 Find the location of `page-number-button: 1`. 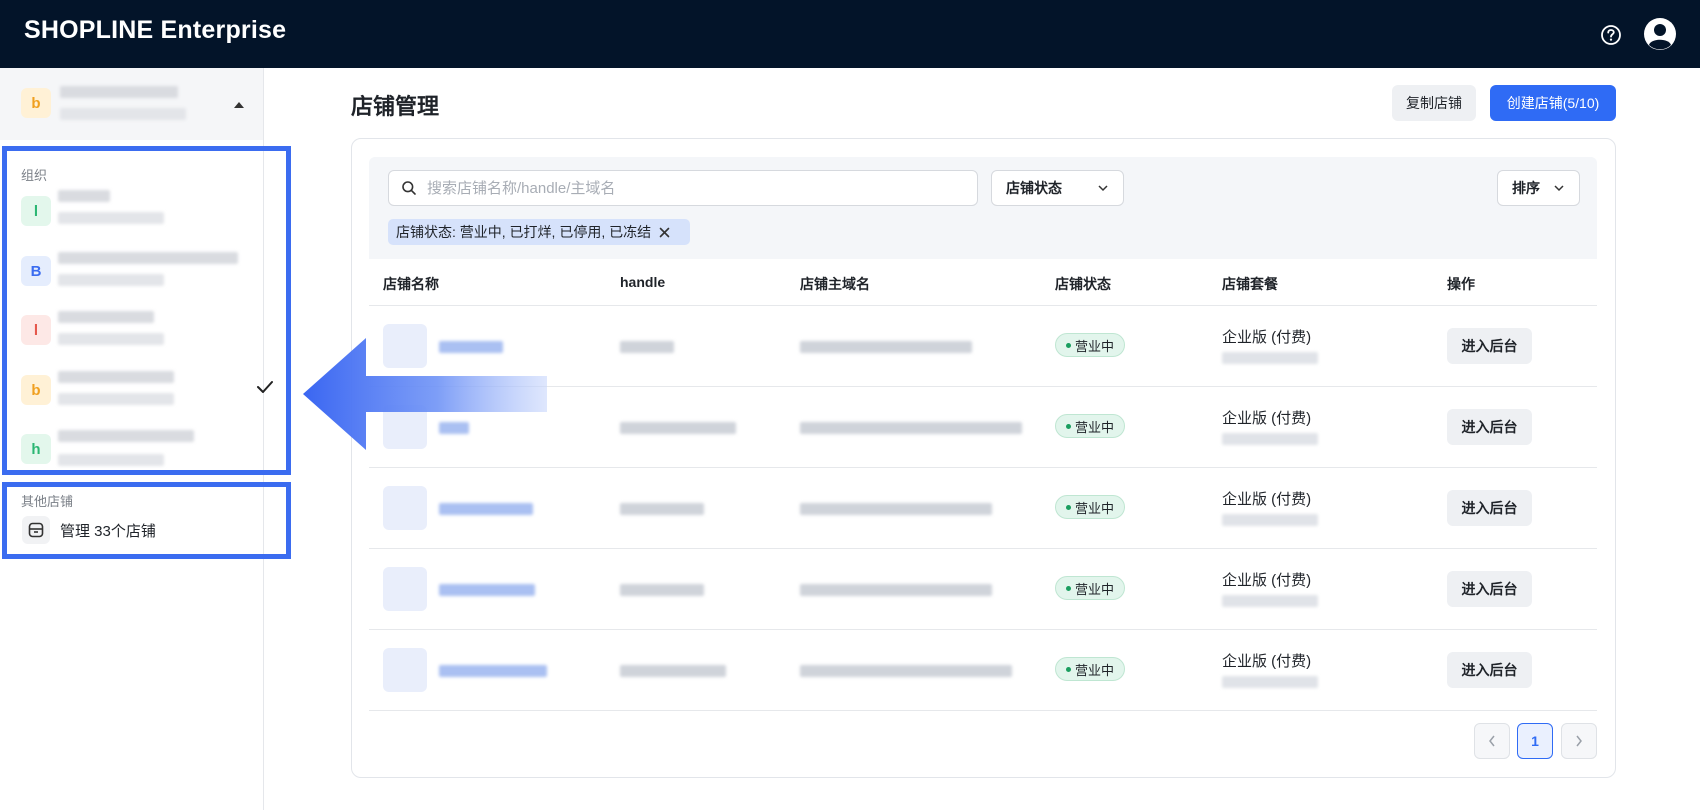

page-number-button: 1 is located at coordinates (1535, 741).